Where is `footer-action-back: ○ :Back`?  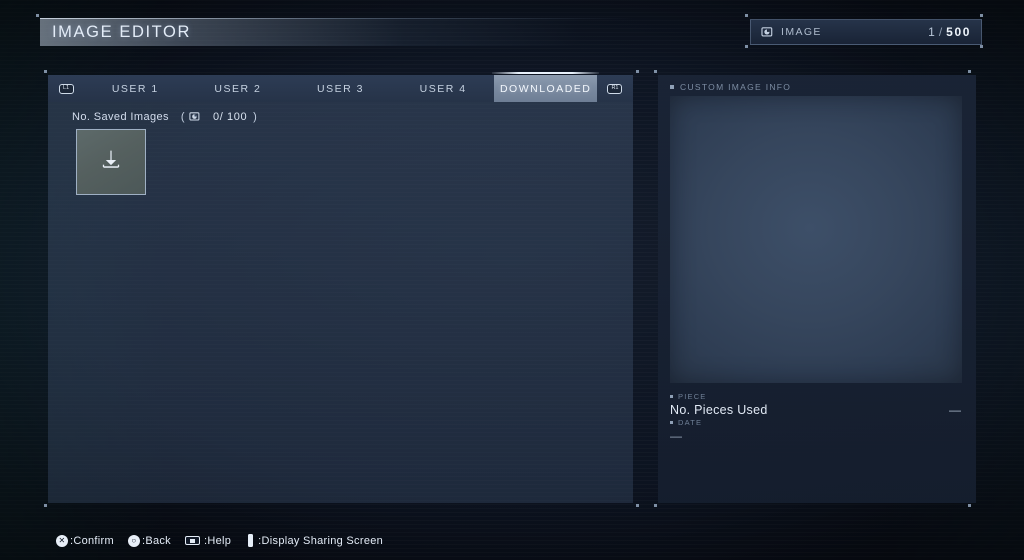
footer-action-back: ○ :Back is located at coordinates (149, 540).